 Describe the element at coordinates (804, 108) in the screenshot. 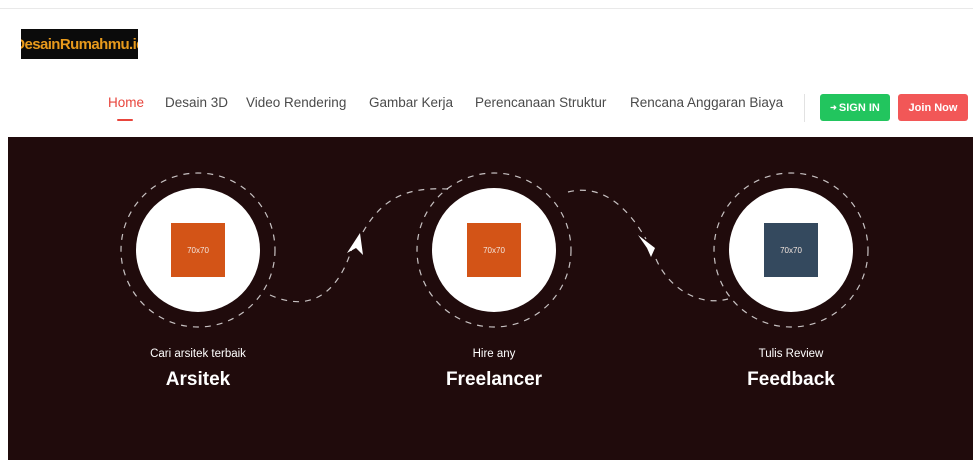

I see `nav-divider` at that location.